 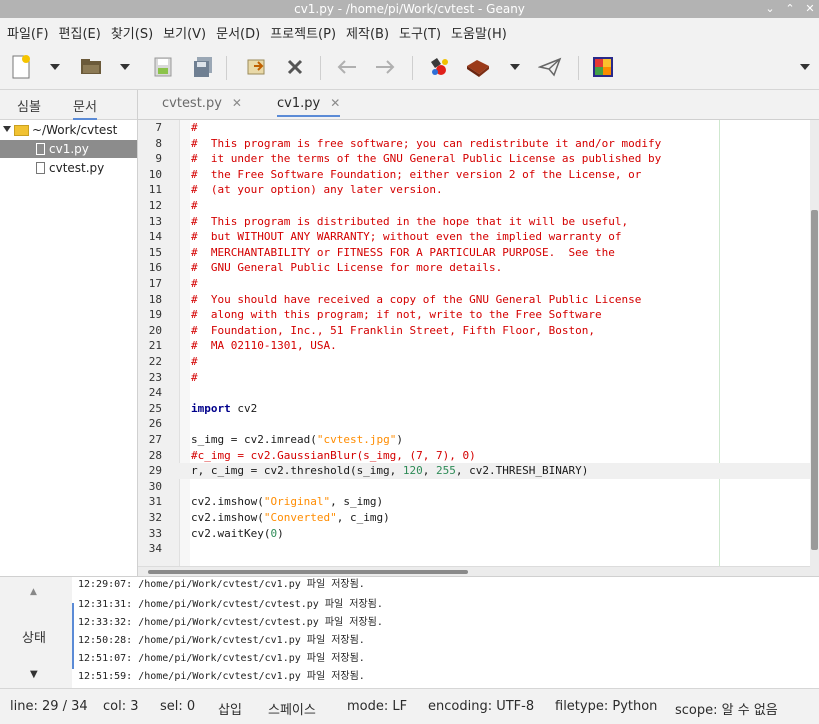 I want to click on menu-build: 제작(B), so click(x=367, y=32).